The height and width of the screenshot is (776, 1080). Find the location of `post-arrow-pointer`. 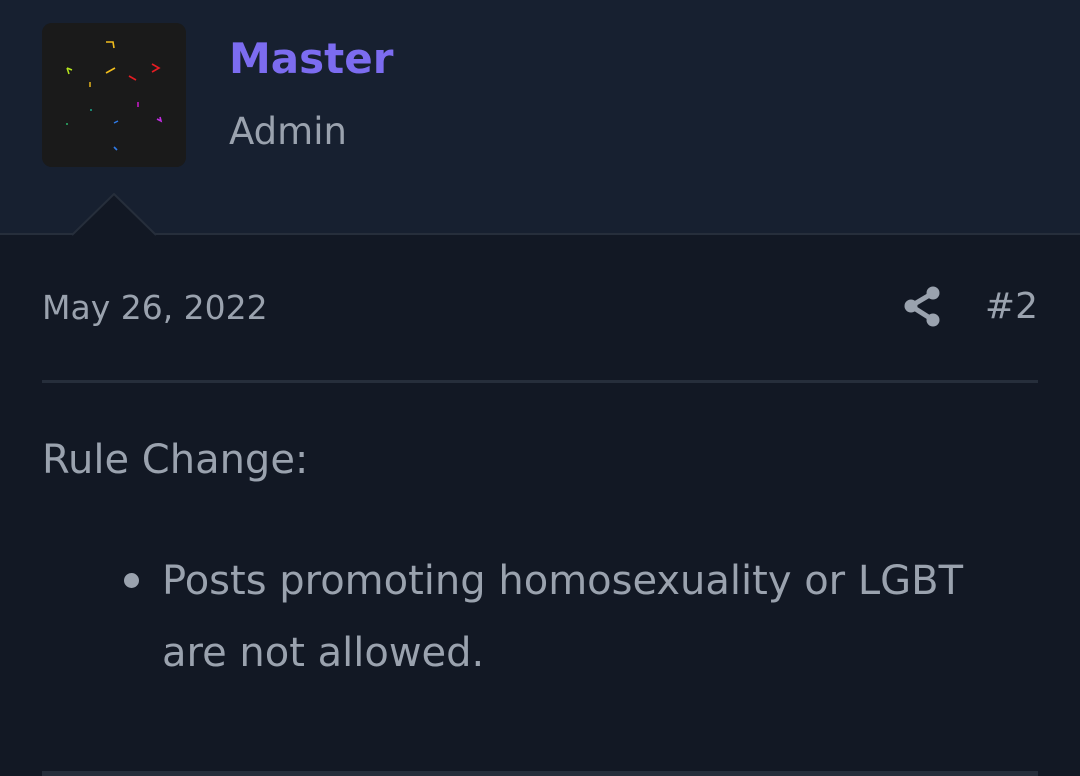

post-arrow-pointer is located at coordinates (114, 214).